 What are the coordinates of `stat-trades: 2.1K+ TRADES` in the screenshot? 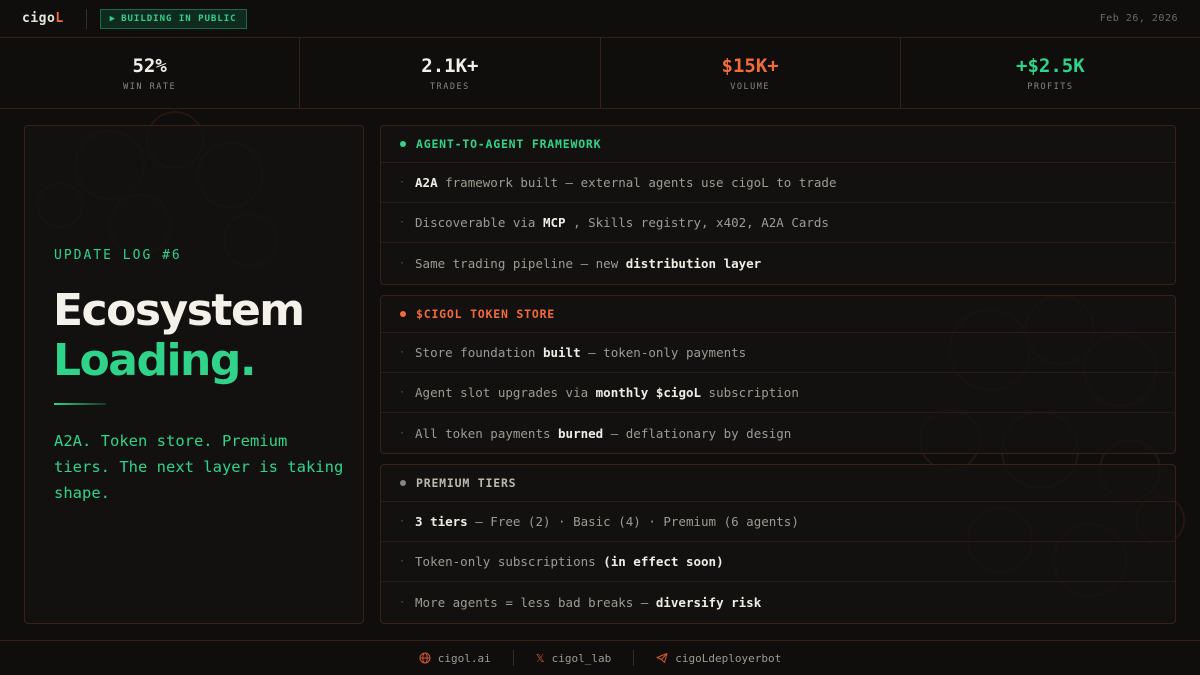 It's located at (450, 73).